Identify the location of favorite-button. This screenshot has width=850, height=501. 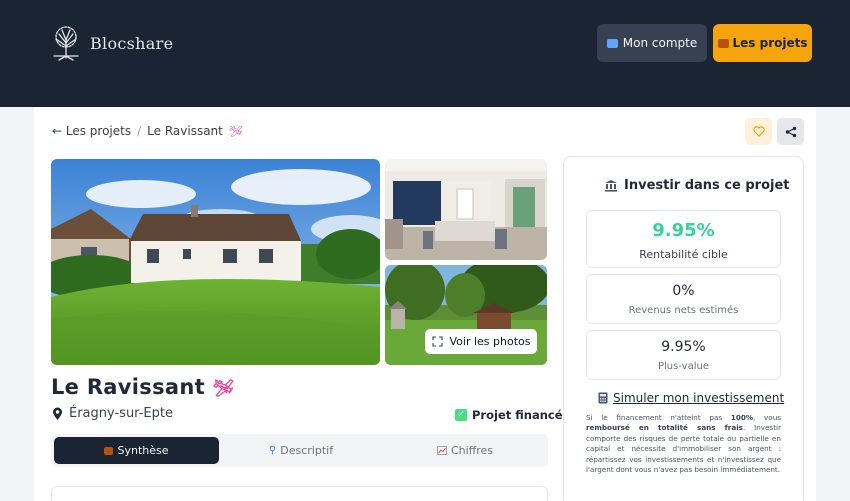
(758, 131).